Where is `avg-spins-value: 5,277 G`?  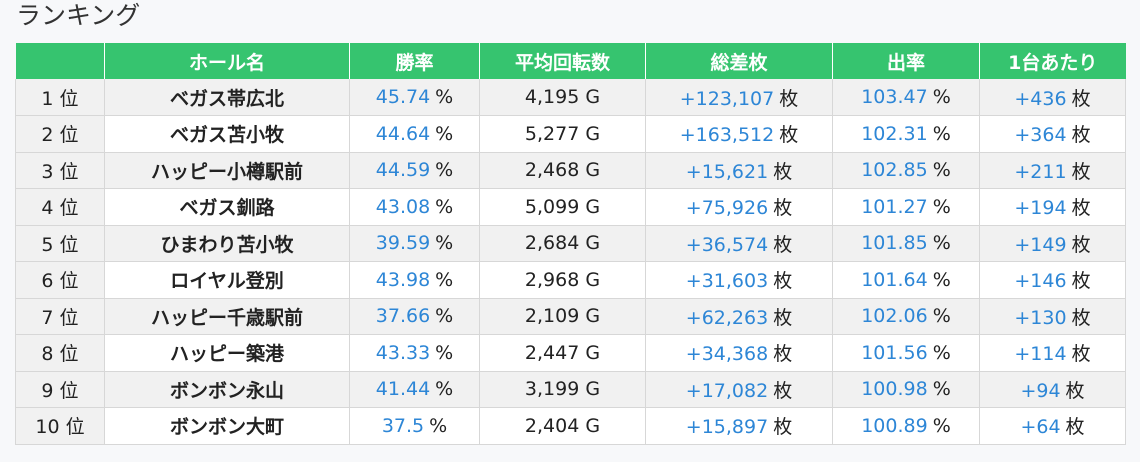 avg-spins-value: 5,277 G is located at coordinates (562, 133).